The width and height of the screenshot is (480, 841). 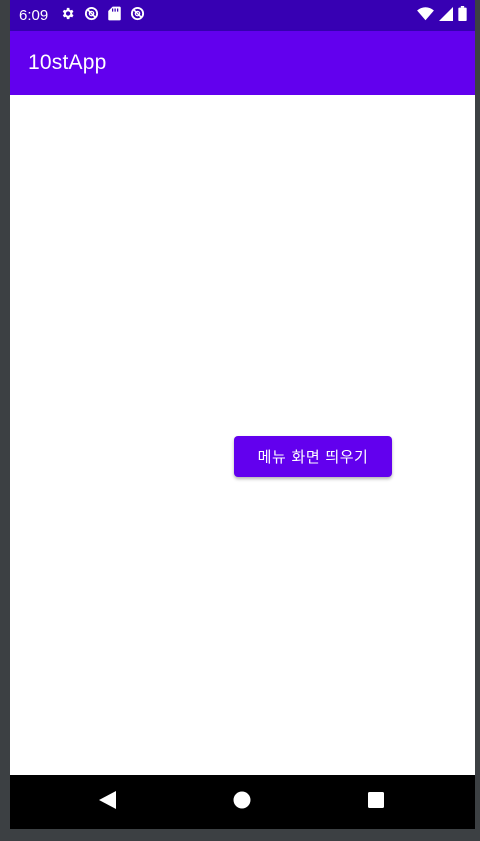 What do you see at coordinates (114, 15) in the screenshot?
I see `sd-card-icon` at bounding box center [114, 15].